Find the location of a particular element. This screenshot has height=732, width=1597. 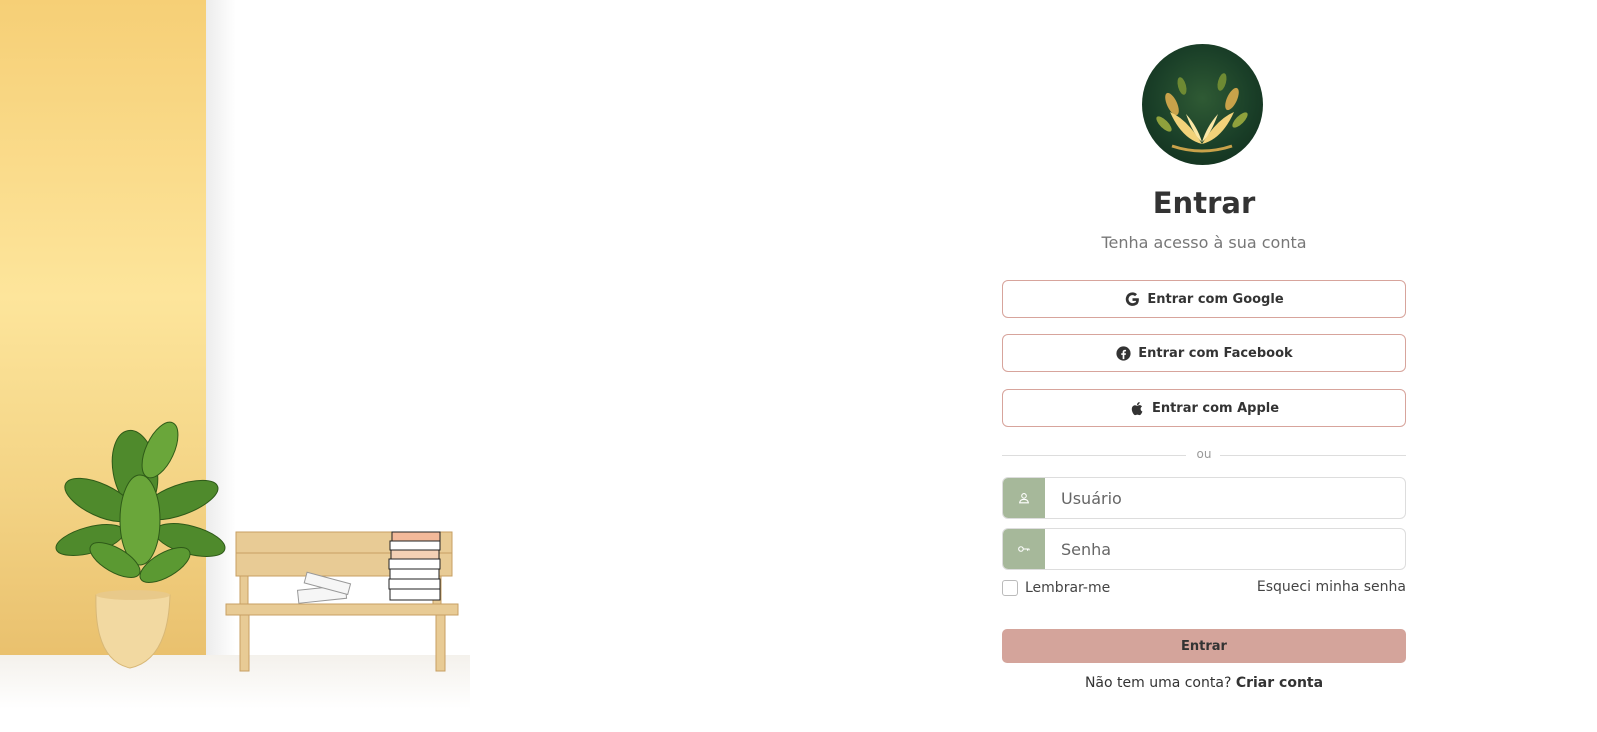

remember-me-label: Lembrar-me is located at coordinates (1068, 588).